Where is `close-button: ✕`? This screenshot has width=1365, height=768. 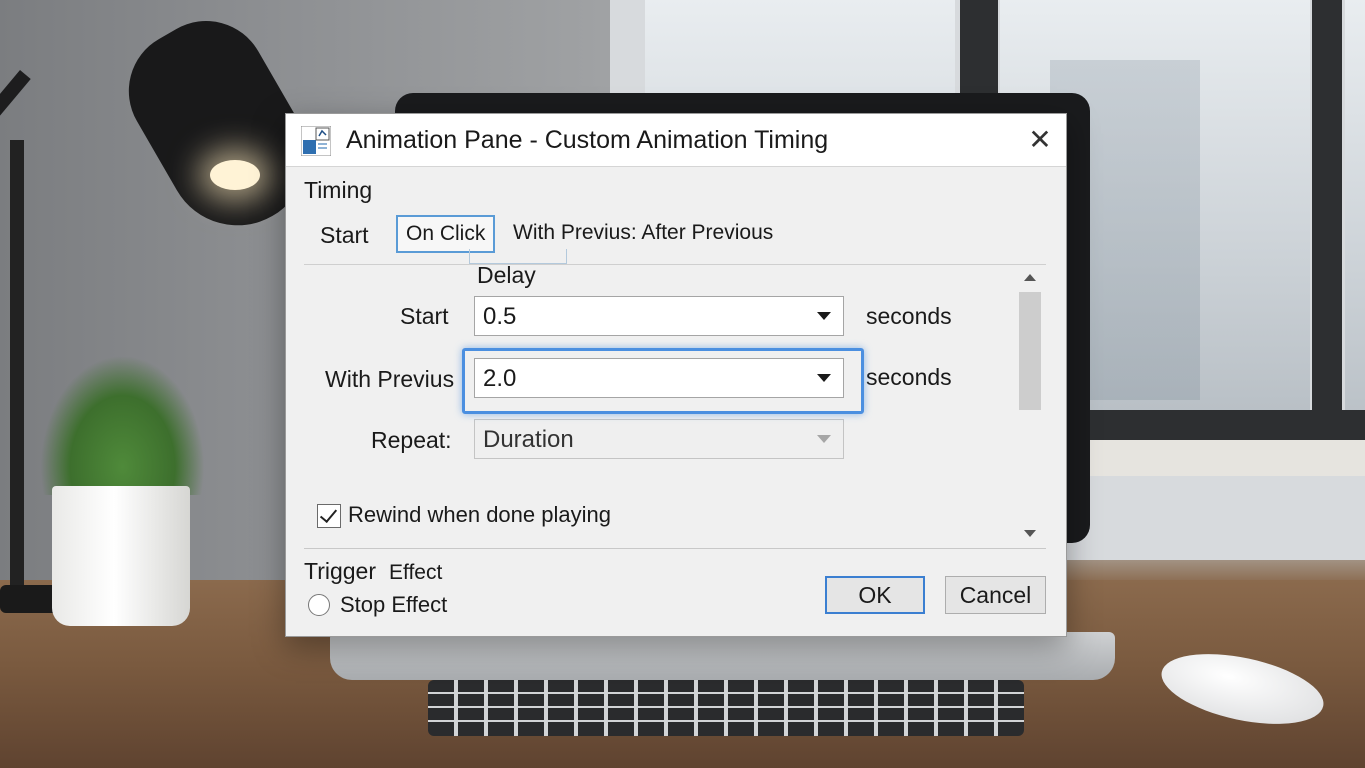
close-button: ✕ is located at coordinates (1040, 141).